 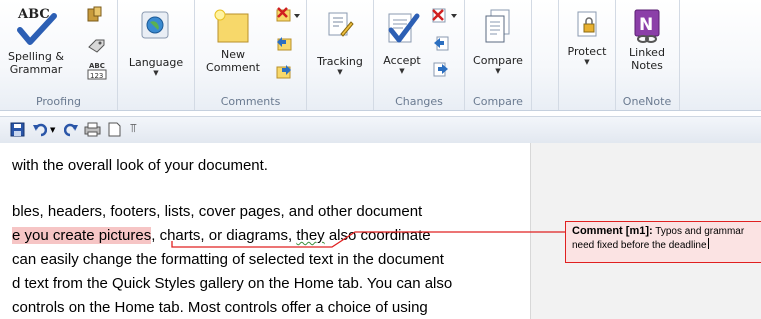 I want to click on next-change-icon, so click(x=440, y=69).